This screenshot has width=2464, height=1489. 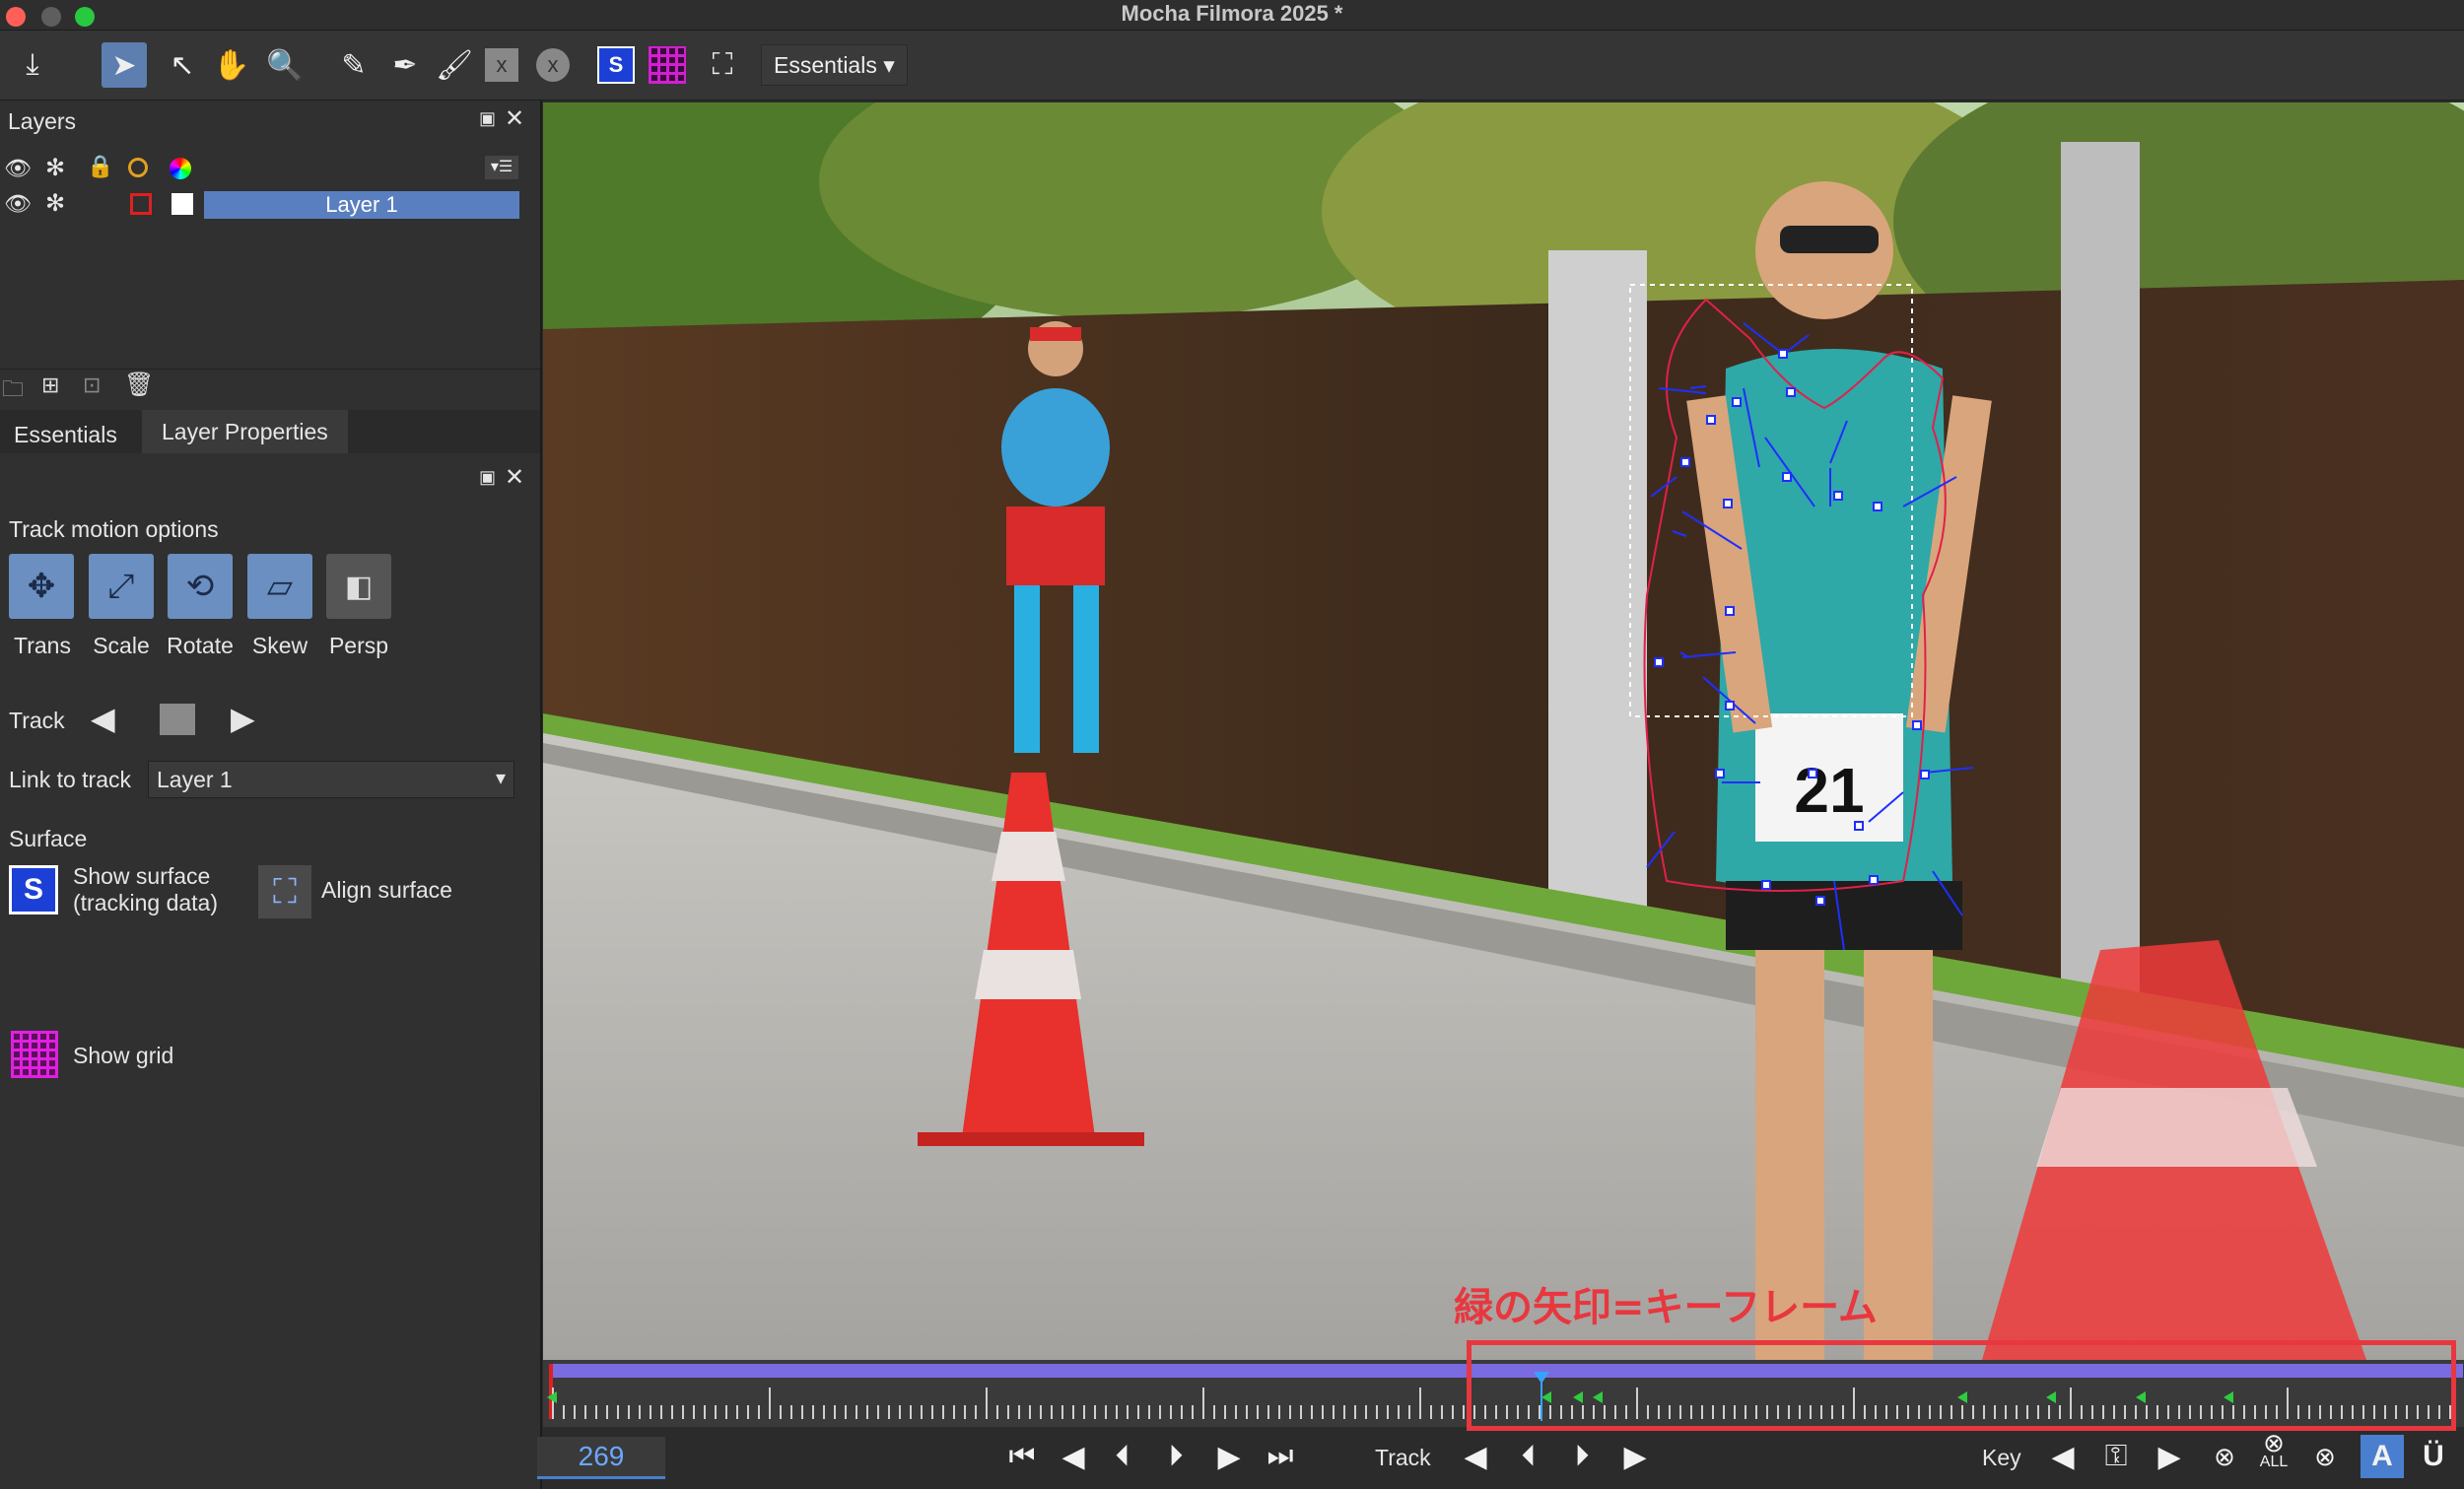 I want to click on persp-label: Persp, so click(x=358, y=645).